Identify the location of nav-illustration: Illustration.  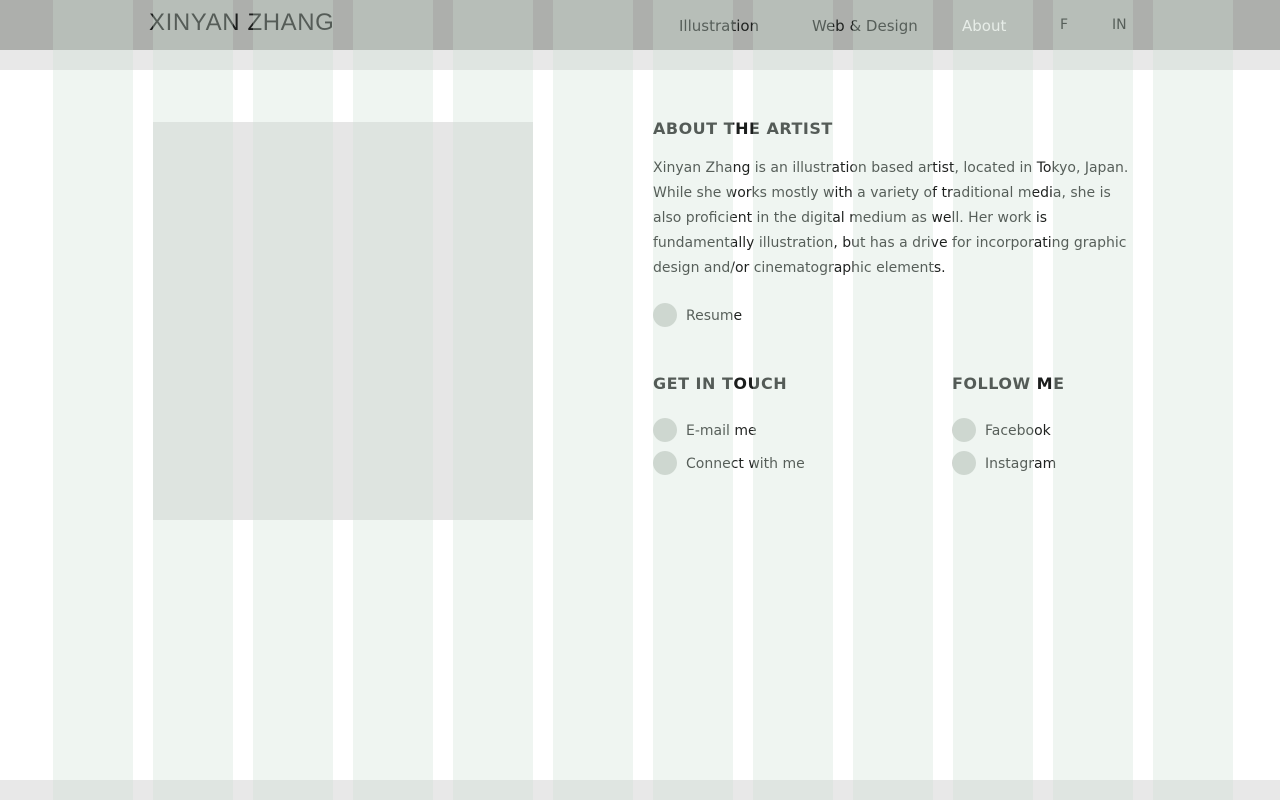
(719, 26).